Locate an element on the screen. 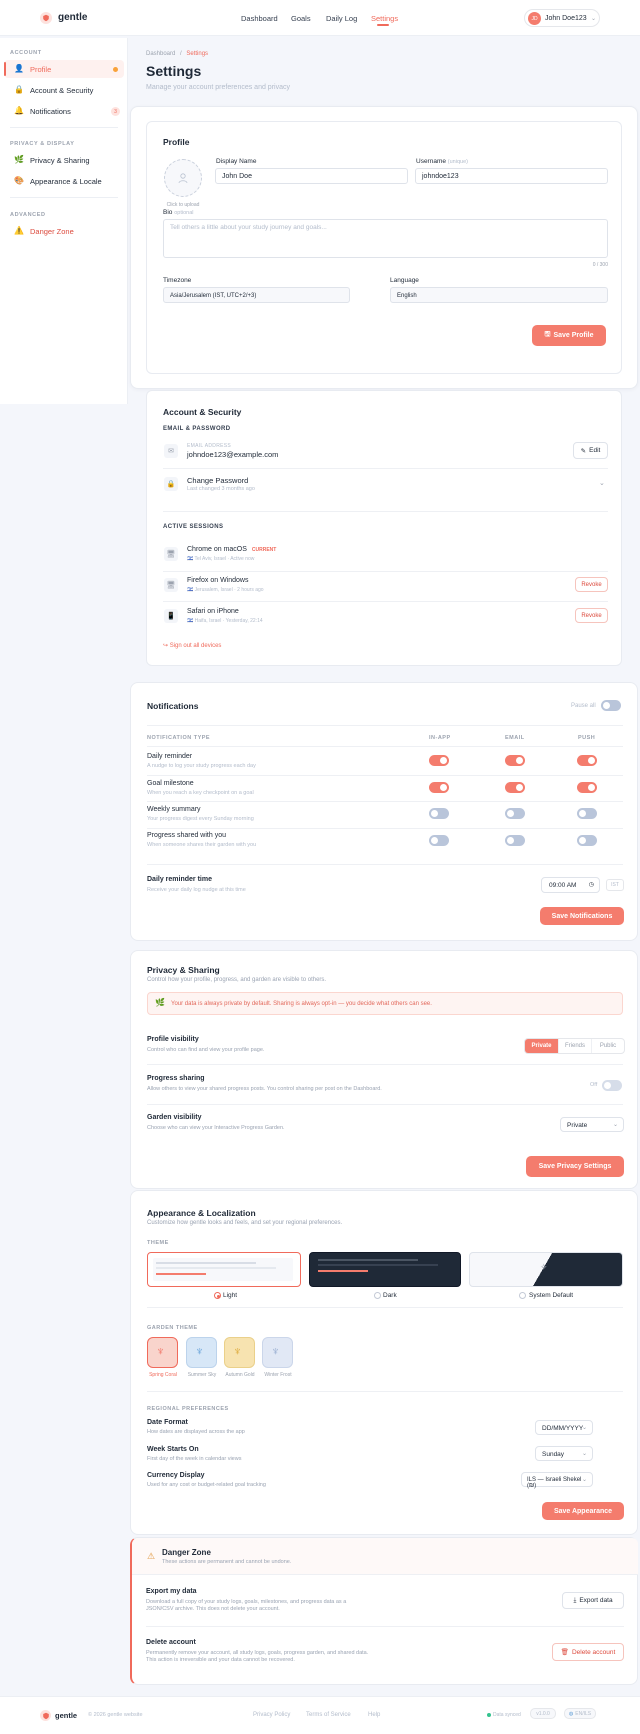  visibility-option-private: Private is located at coordinates (541, 1046).